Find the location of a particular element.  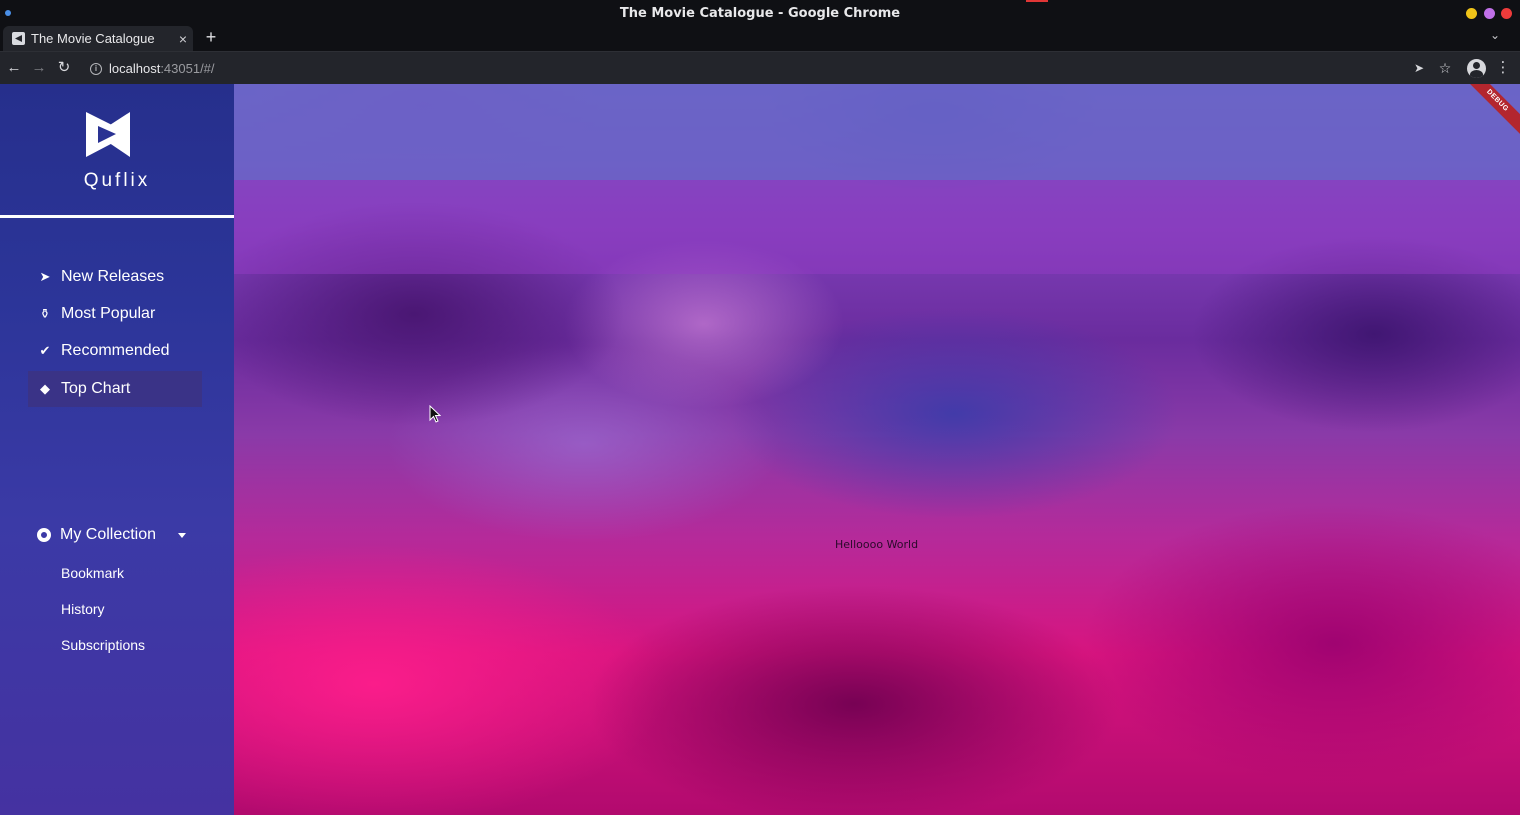

tab-movie-catalogue: The Movie Catalogue × is located at coordinates (98, 38).